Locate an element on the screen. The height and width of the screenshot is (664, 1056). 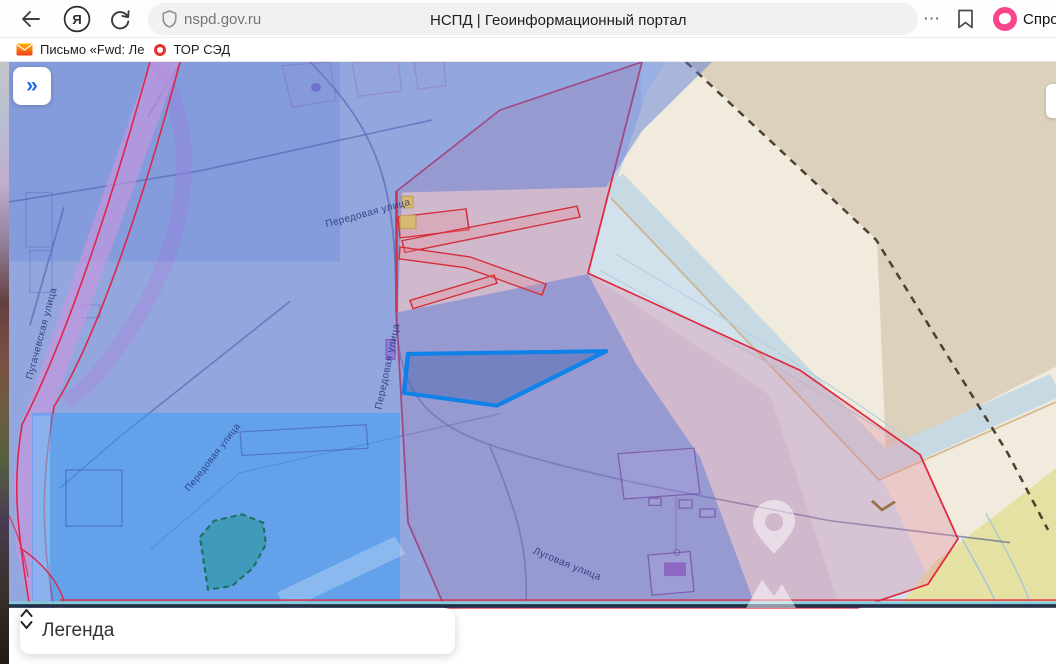
expand-sidebar-button: » is located at coordinates (32, 86).